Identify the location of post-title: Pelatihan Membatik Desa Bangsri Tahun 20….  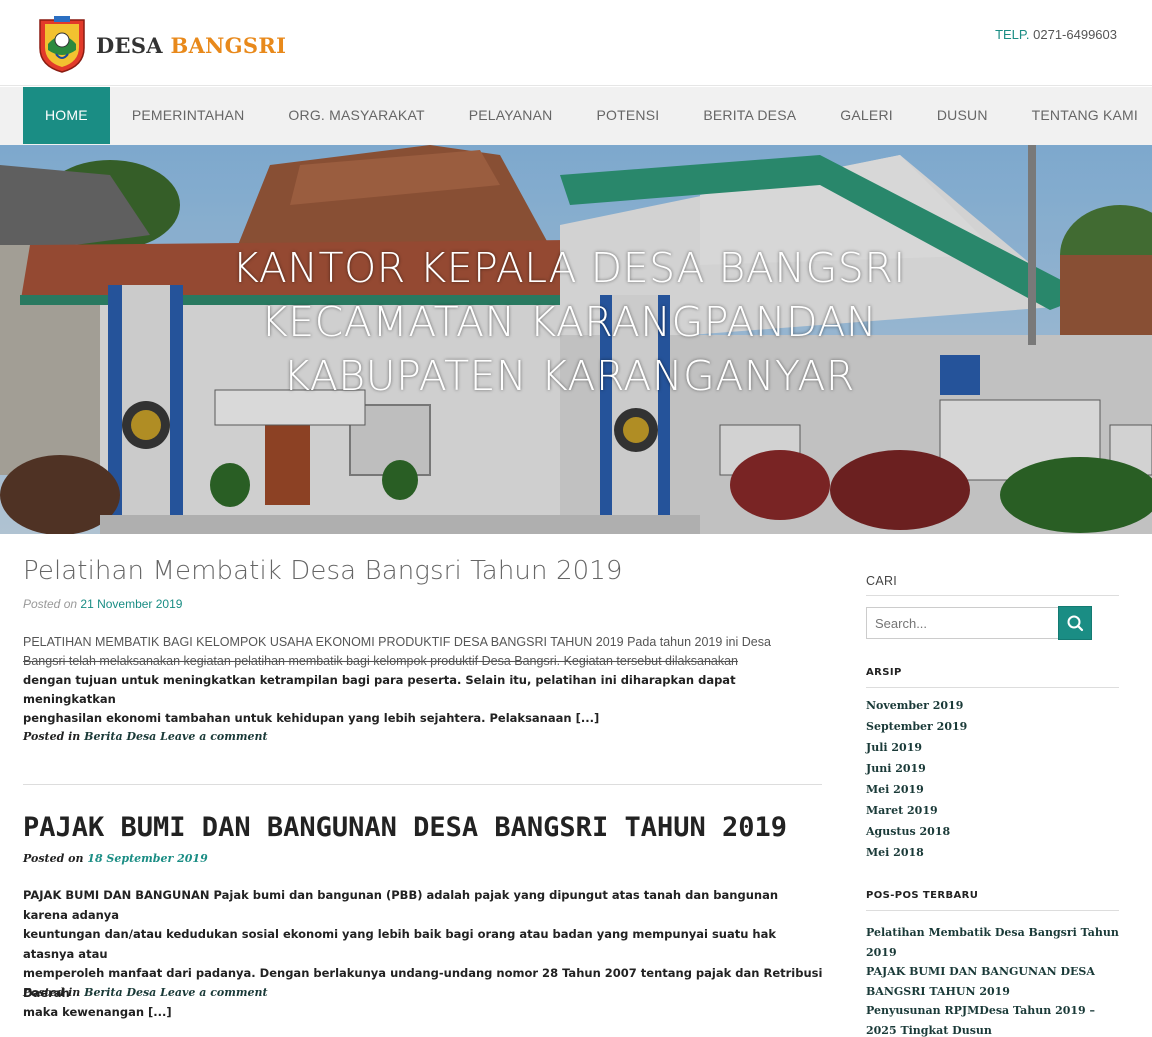
(323, 571).